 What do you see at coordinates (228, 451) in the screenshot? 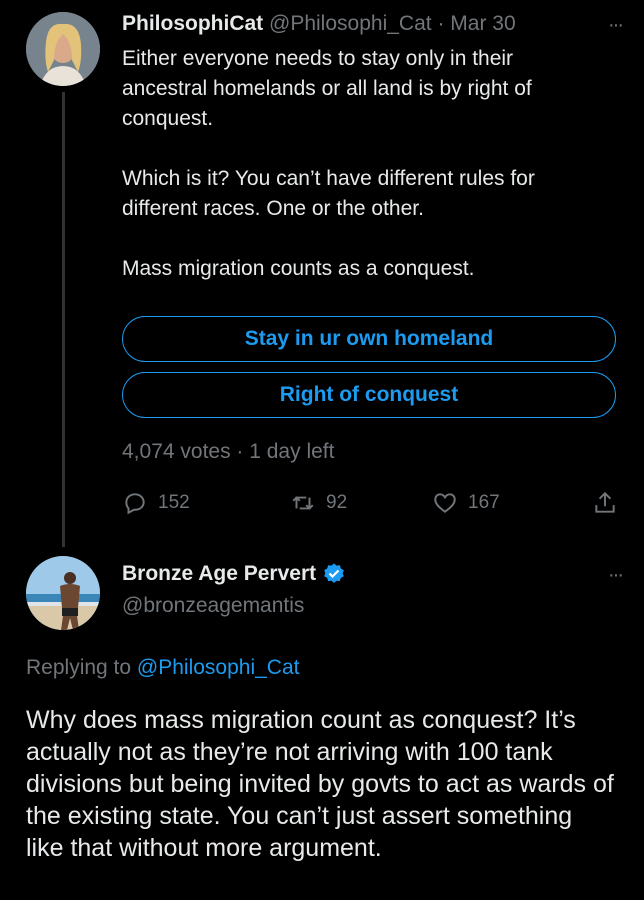
I see `poll-meta: 4,074 votes · 1 day left` at bounding box center [228, 451].